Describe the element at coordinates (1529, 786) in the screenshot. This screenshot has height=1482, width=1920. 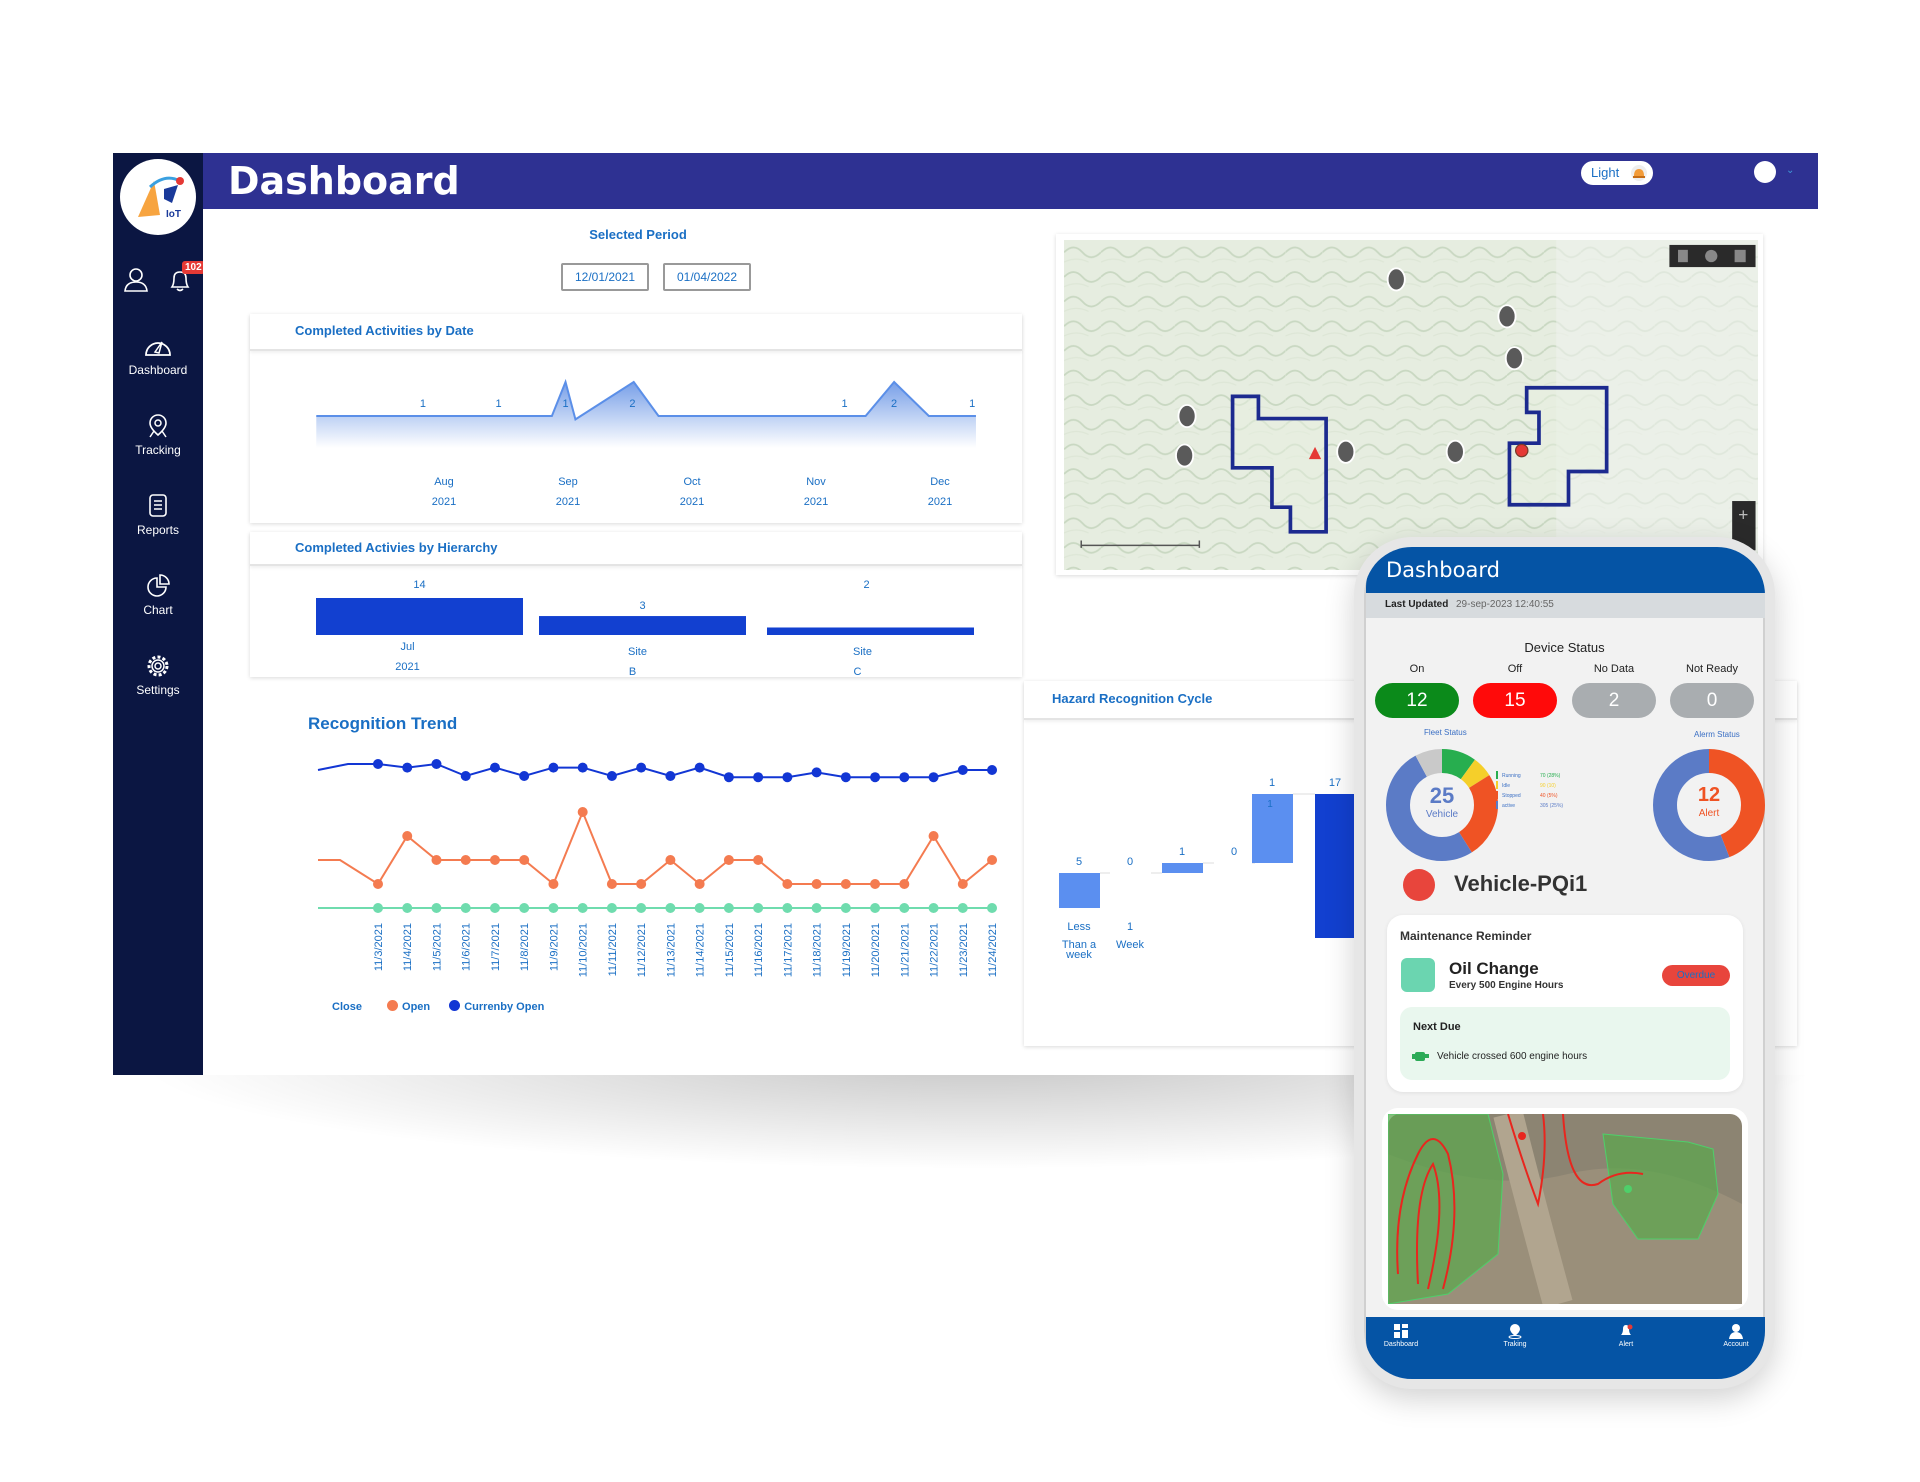
I see `fleet-legend-item: Idle 90 (10)` at that location.